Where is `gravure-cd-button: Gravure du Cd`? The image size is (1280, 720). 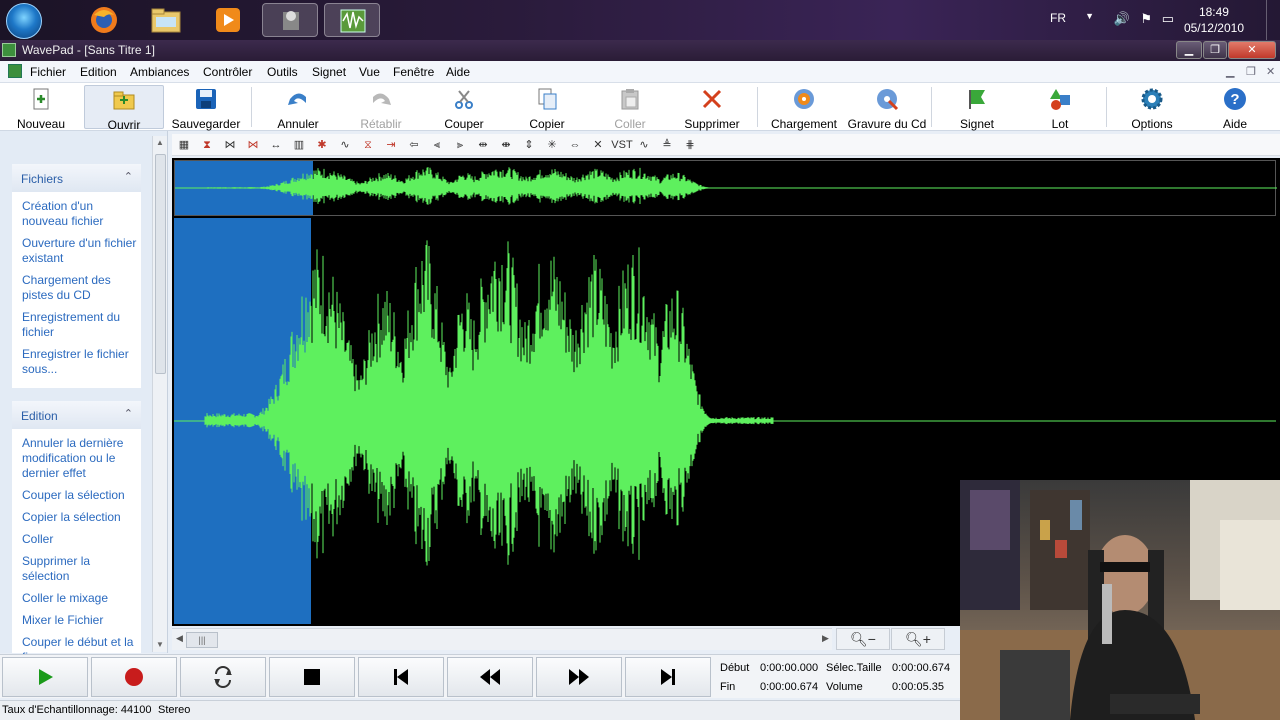 gravure-cd-button: Gravure du Cd is located at coordinates (887, 108).